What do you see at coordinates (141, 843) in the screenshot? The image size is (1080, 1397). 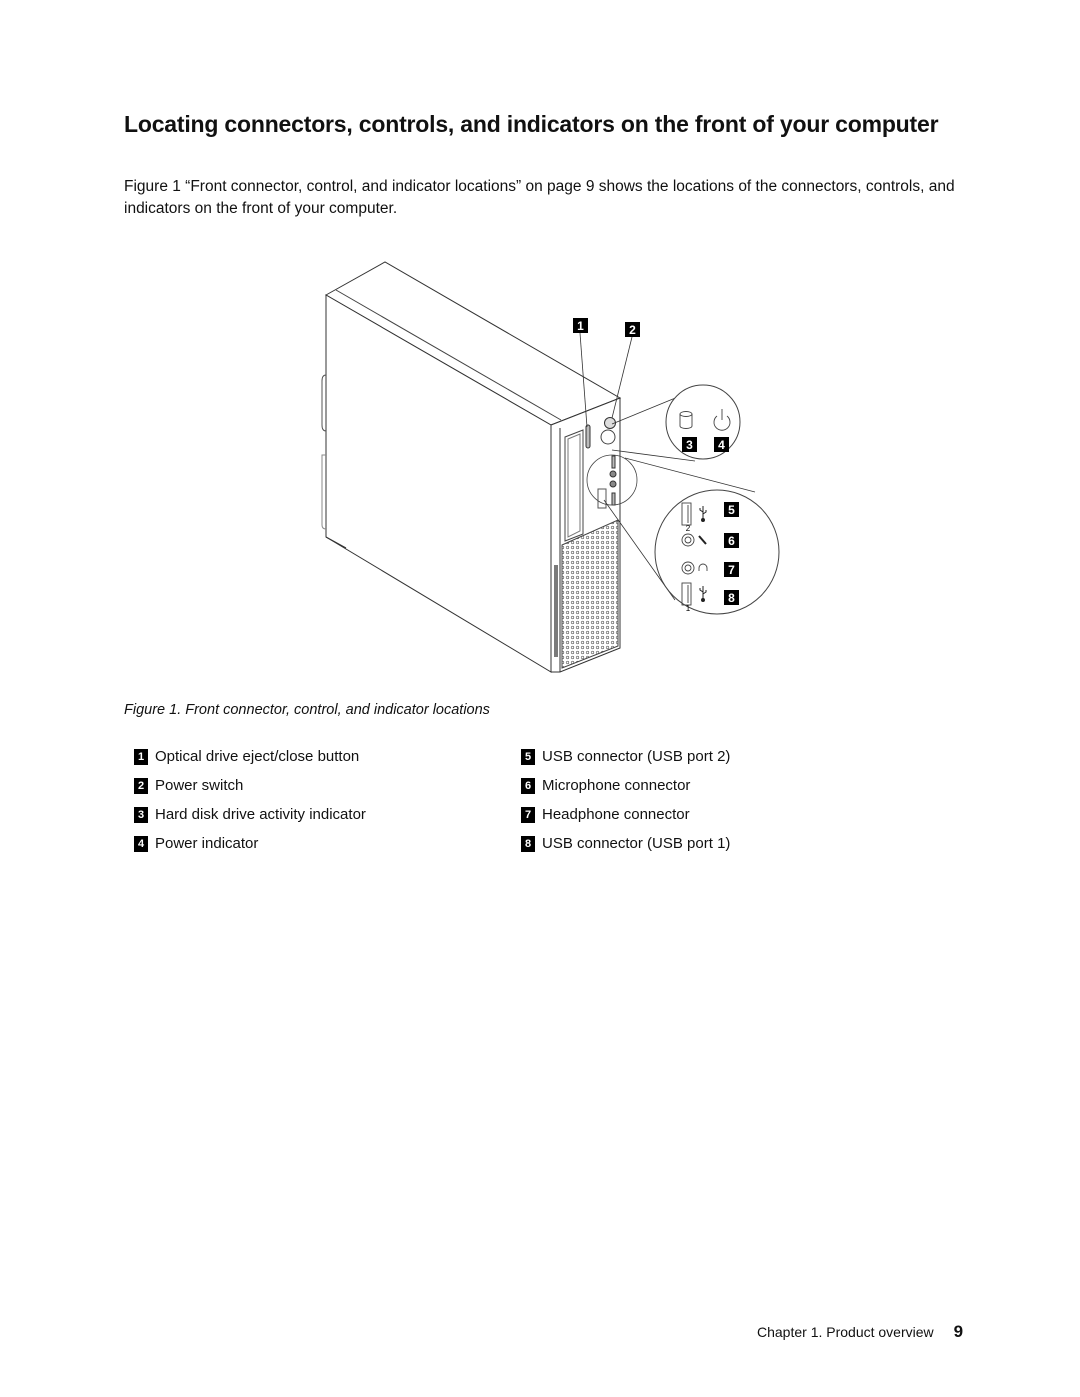 I see `legend-badge: 4` at bounding box center [141, 843].